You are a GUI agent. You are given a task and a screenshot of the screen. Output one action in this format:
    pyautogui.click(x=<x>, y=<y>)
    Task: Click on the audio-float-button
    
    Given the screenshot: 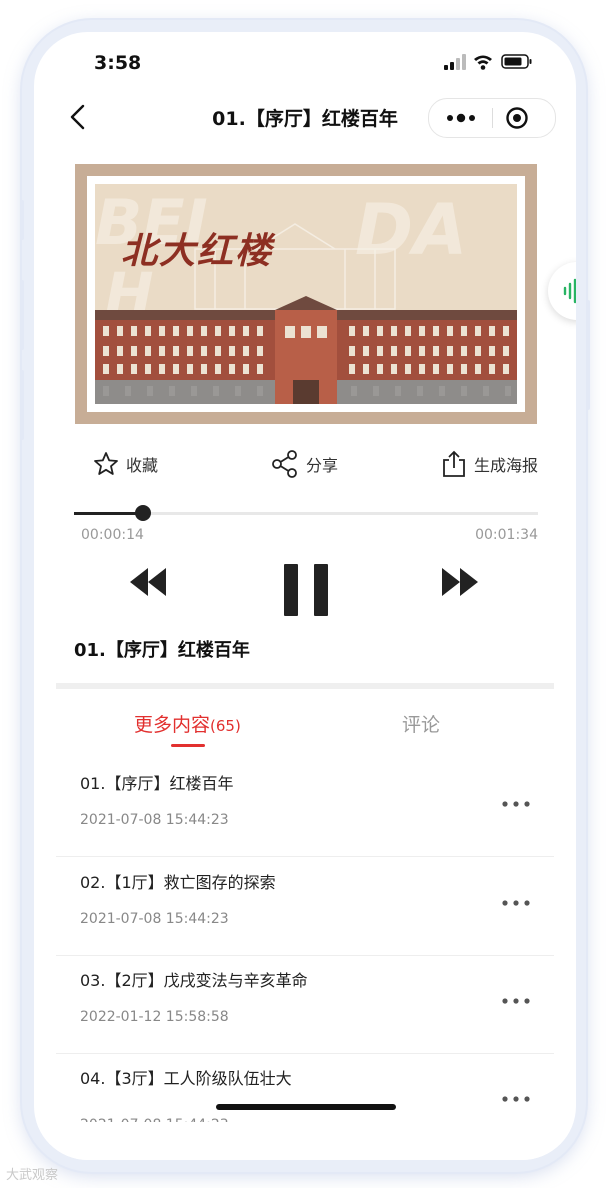 What is the action you would take?
    pyautogui.click(x=562, y=291)
    